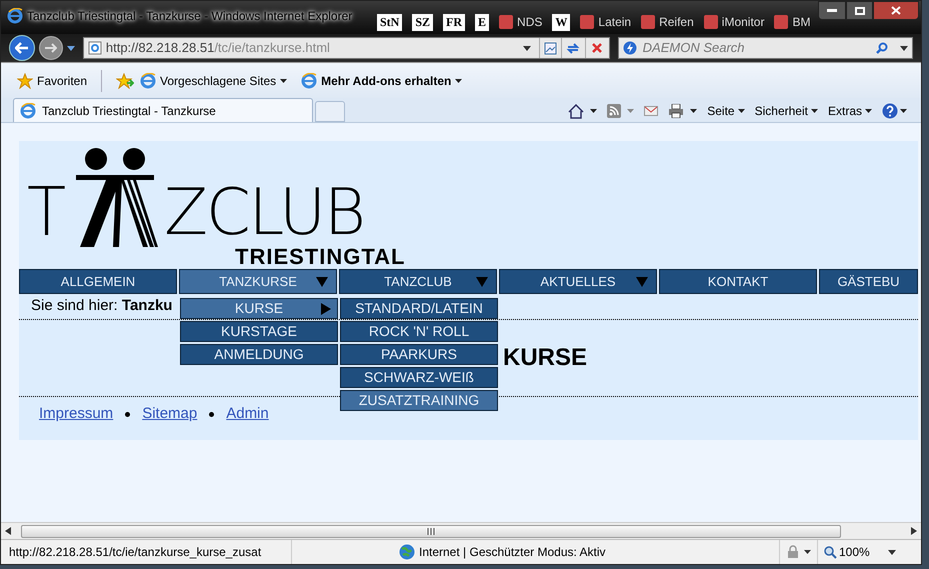  Describe the element at coordinates (520, 22) in the screenshot. I see `bookmark-link: NDS` at that location.